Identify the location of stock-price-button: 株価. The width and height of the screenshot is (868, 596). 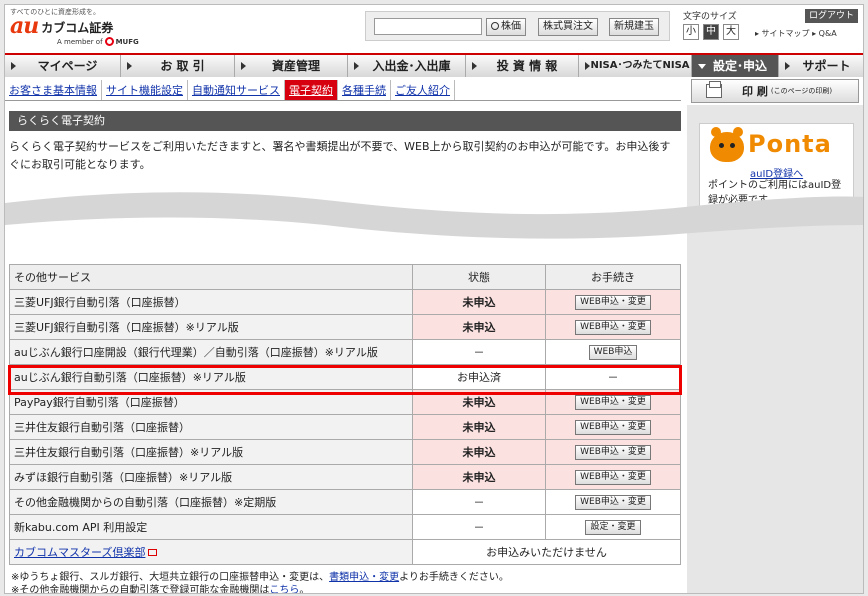
(506, 27).